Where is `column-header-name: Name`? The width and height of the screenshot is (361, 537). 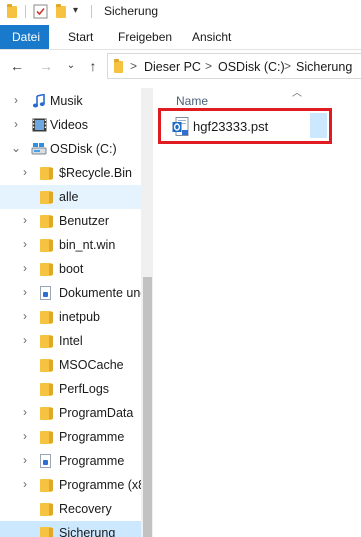 column-header-name: Name is located at coordinates (192, 101).